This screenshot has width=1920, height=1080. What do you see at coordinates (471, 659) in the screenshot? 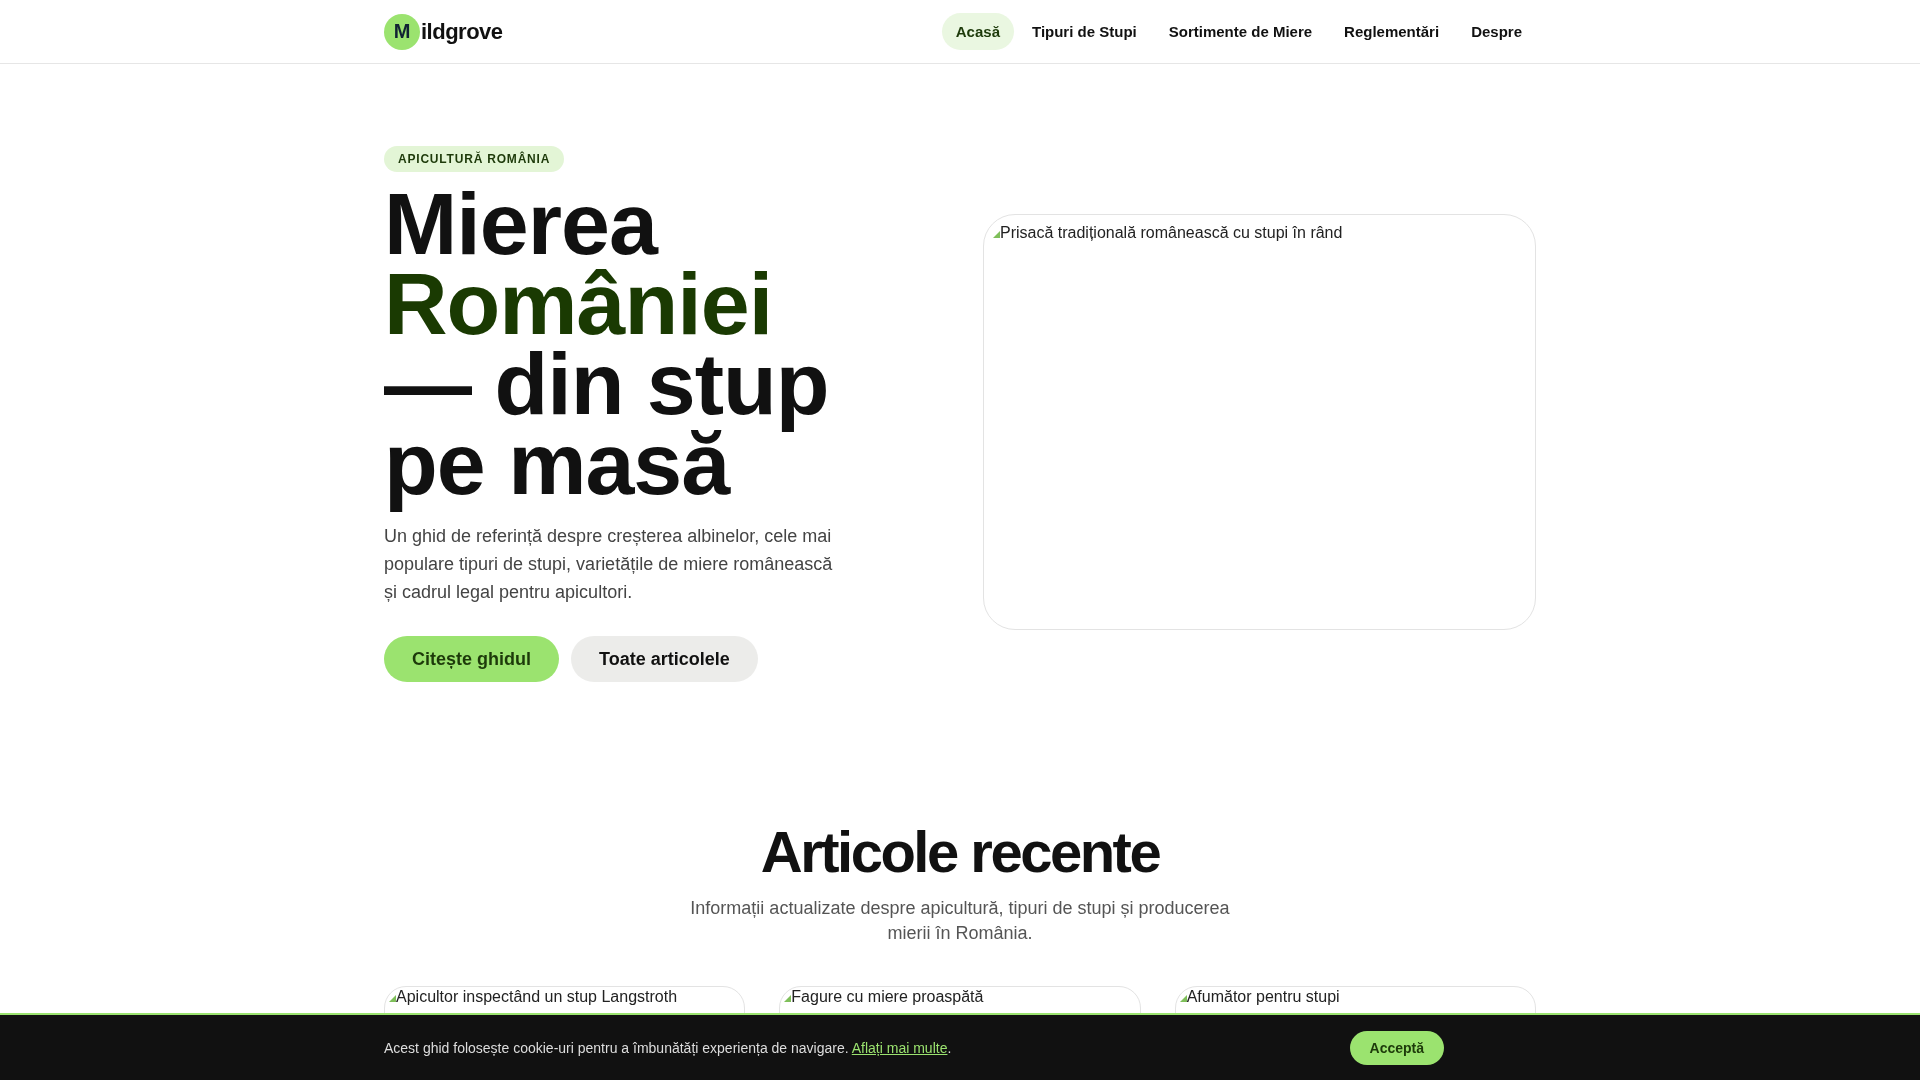
I see `read-guide-button: Citește ghidul` at bounding box center [471, 659].